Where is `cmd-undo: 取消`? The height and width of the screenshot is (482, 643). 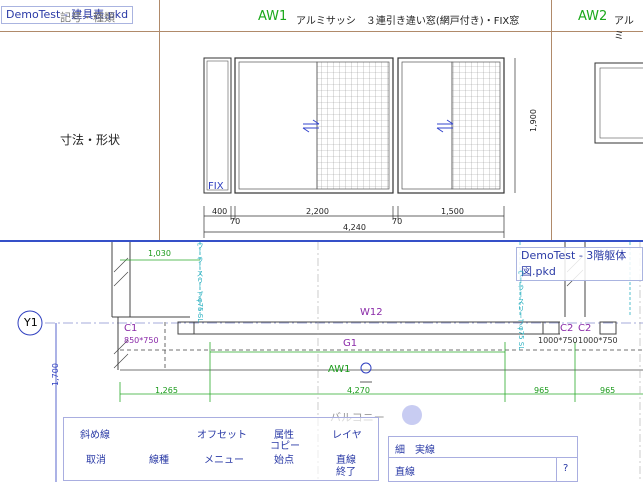
cmd-undo: 取消 is located at coordinates (96, 458).